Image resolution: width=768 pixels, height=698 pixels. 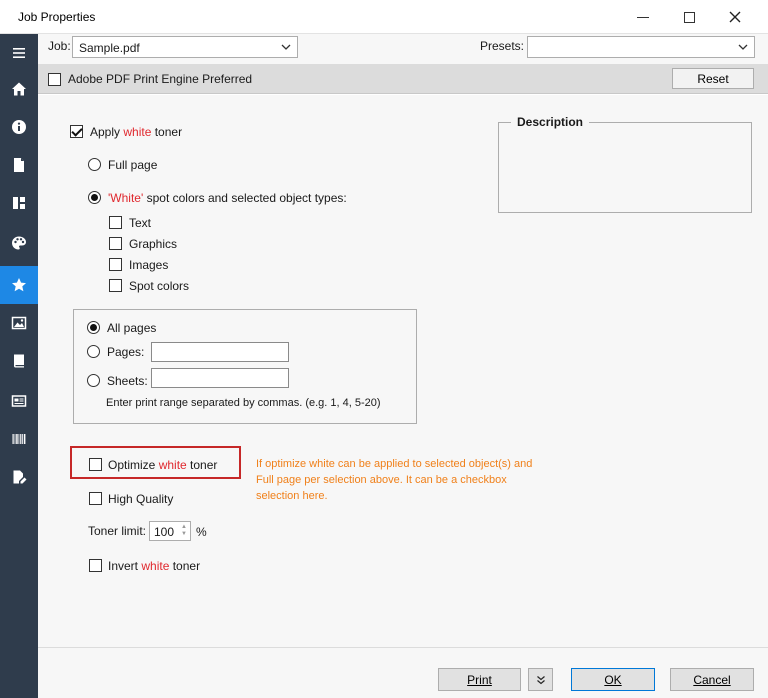 I want to click on sidebar-item-document, so click(x=19, y=165).